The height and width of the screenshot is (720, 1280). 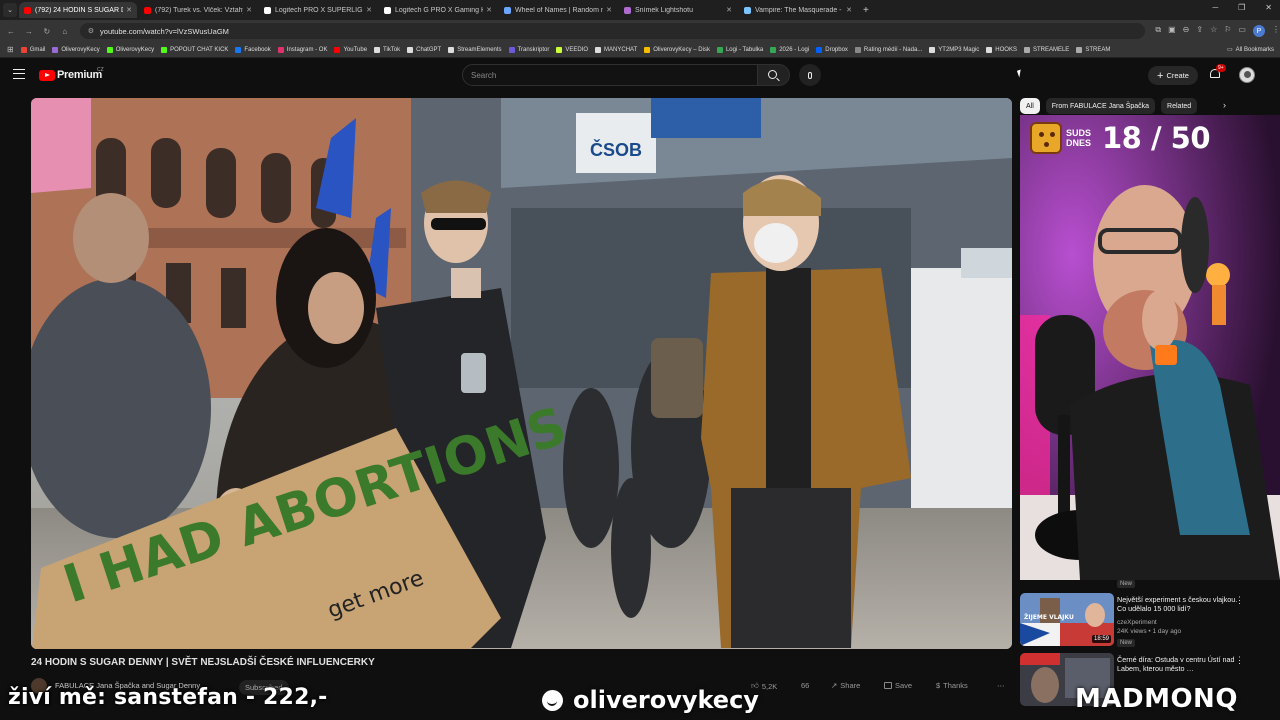 I want to click on bookmark-label: HOOKS, so click(x=1006, y=49).